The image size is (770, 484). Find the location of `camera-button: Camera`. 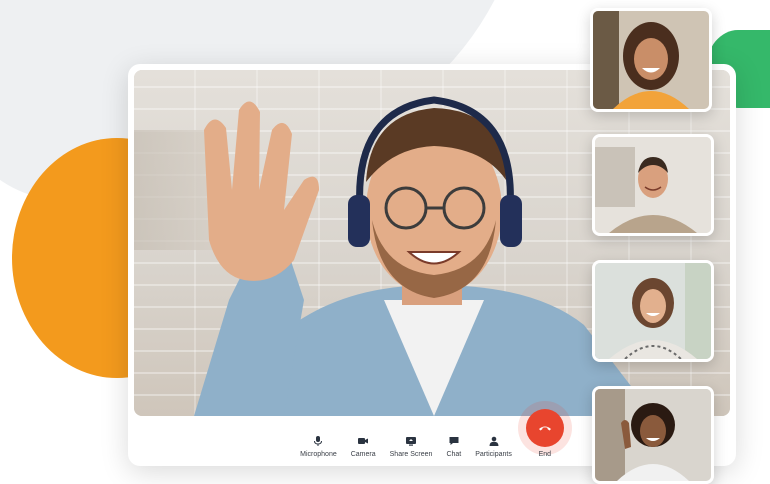

camera-button: Camera is located at coordinates (363, 446).